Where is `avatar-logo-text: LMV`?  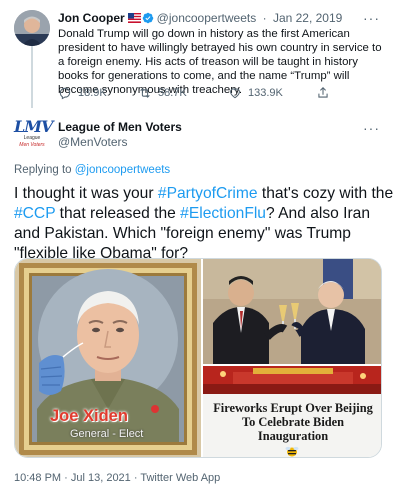
avatar-logo-text: LMV is located at coordinates (33, 126).